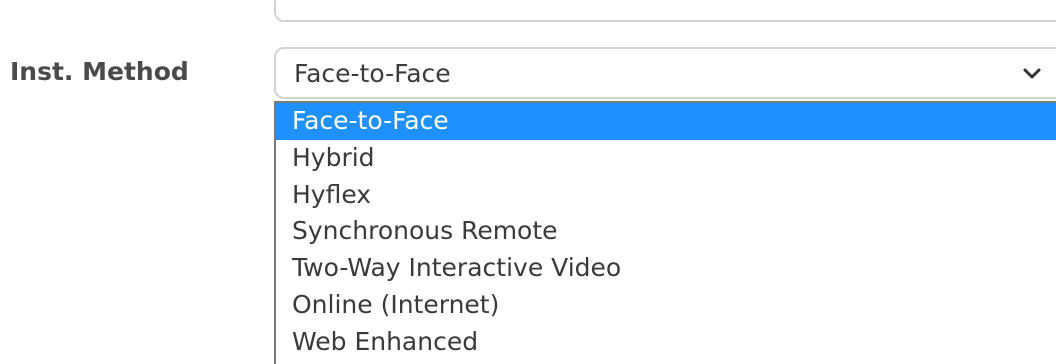  I want to click on inst-method-select: Face-to-Face, so click(665, 73).